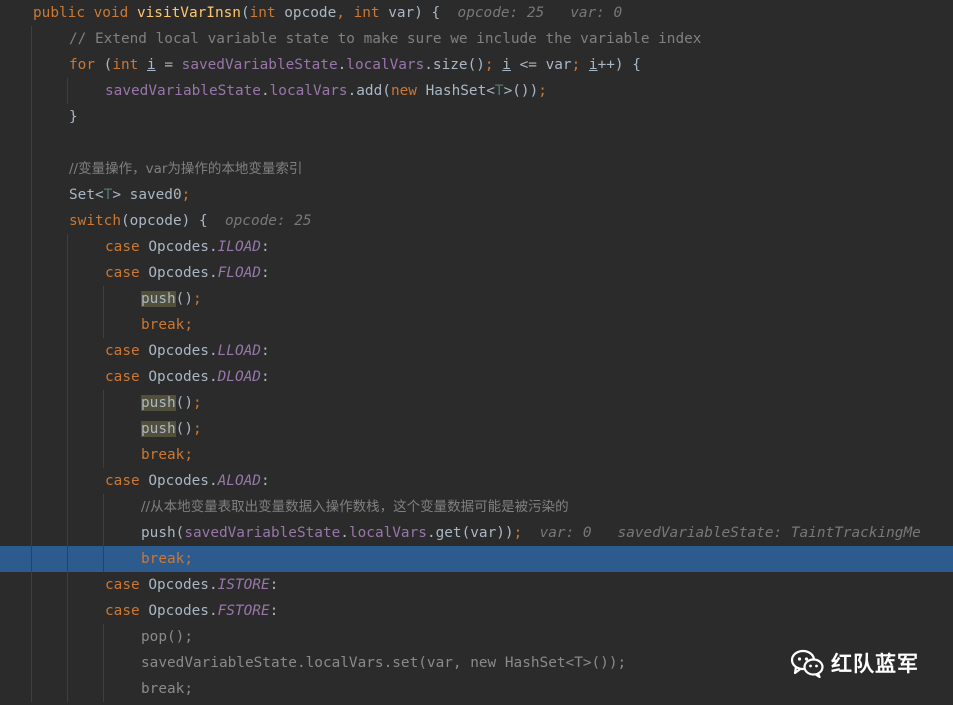 The image size is (953, 705). I want to click on code-line: case Opcodes.ALOAD:, so click(476, 481).